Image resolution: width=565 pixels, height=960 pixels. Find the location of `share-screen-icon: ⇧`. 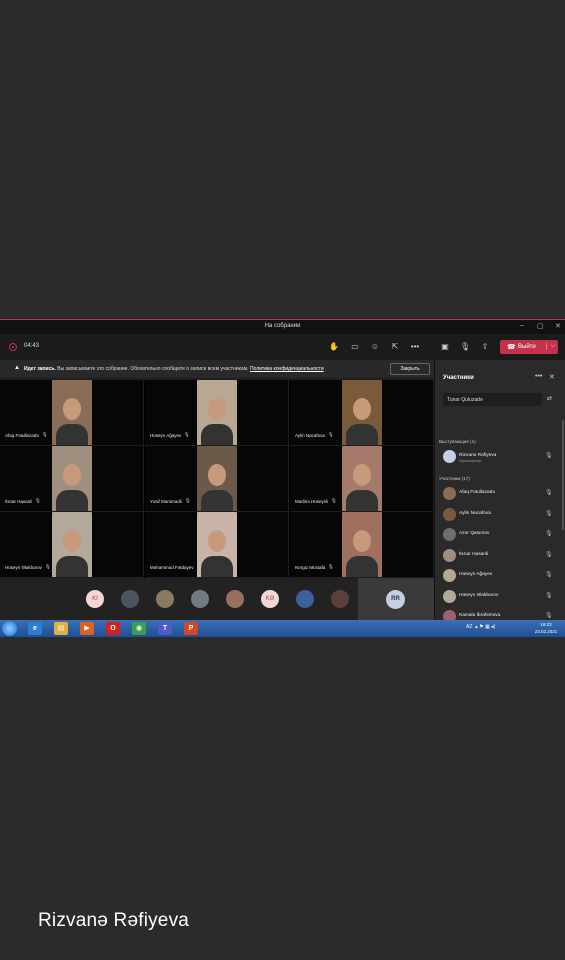

share-screen-icon: ⇧ is located at coordinates (485, 347).